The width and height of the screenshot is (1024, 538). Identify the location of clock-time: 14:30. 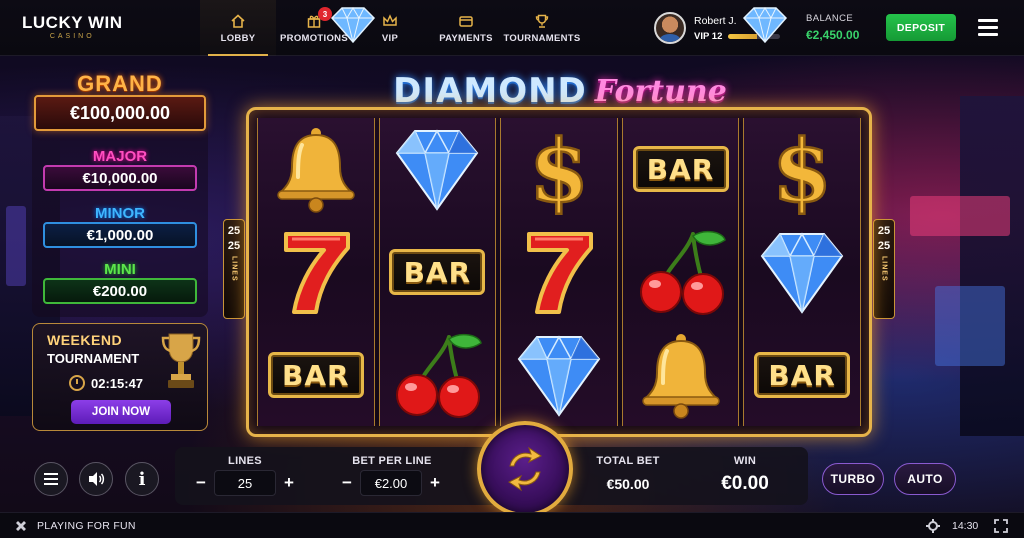
(965, 526).